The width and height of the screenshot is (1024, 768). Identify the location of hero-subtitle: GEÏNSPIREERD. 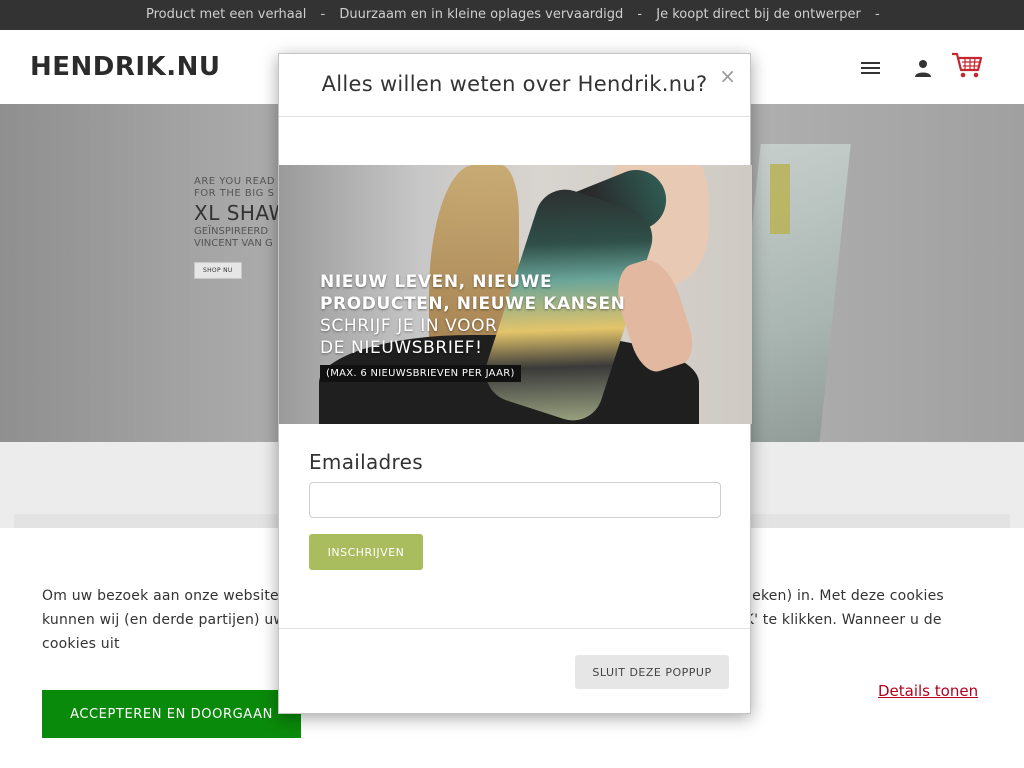
(231, 231).